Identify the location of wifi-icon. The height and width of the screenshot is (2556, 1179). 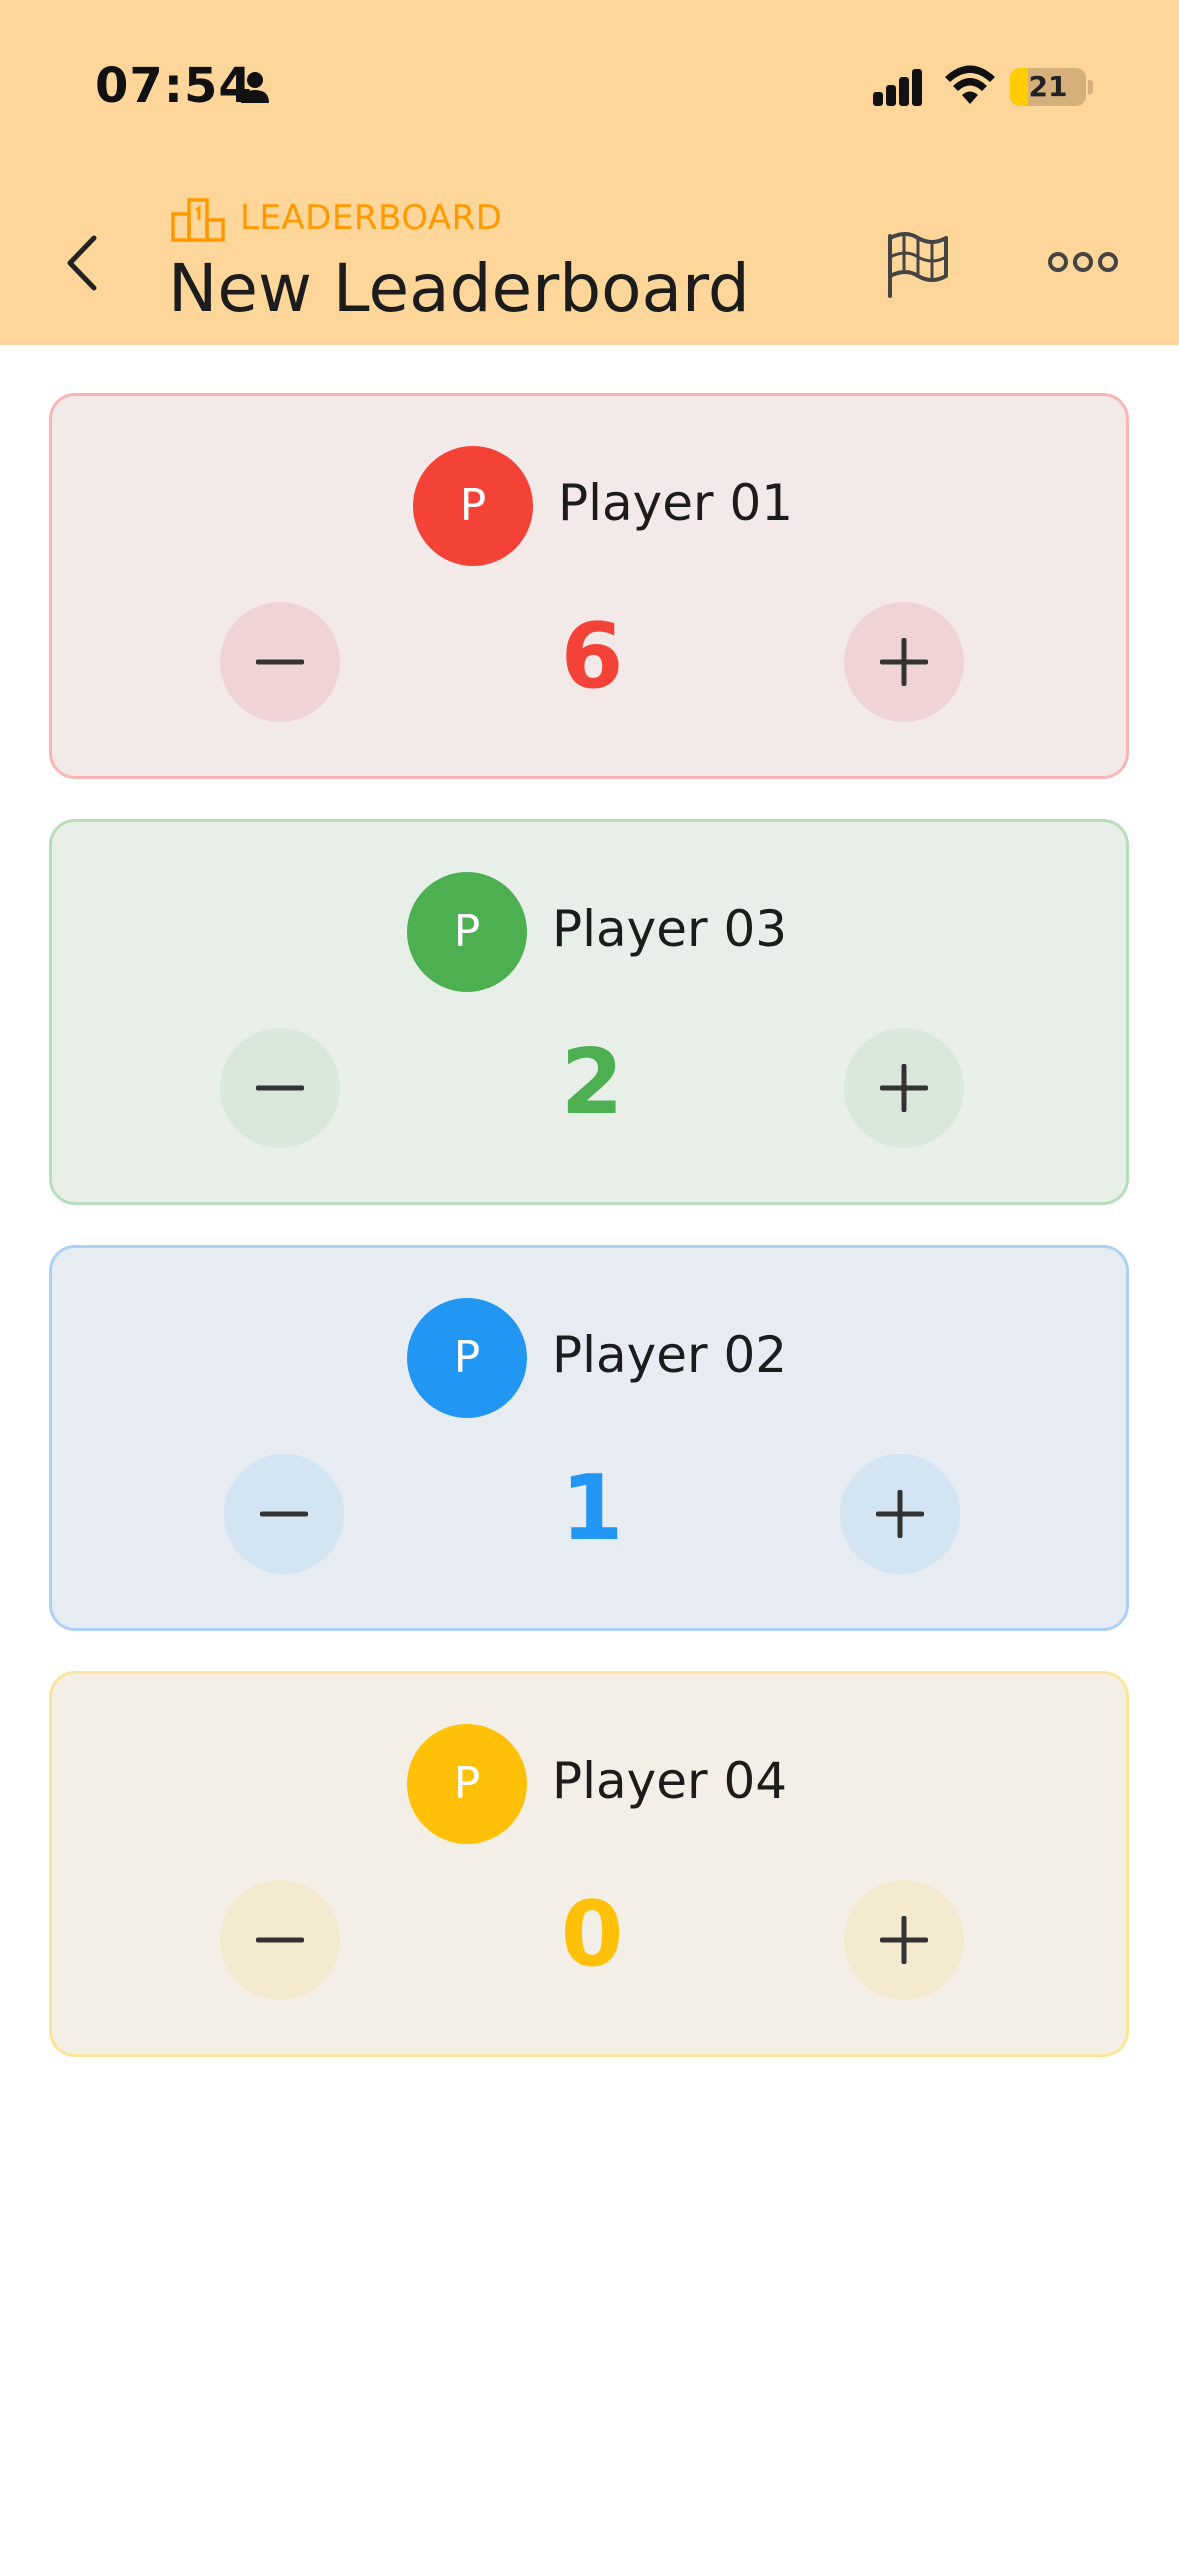
(970, 84).